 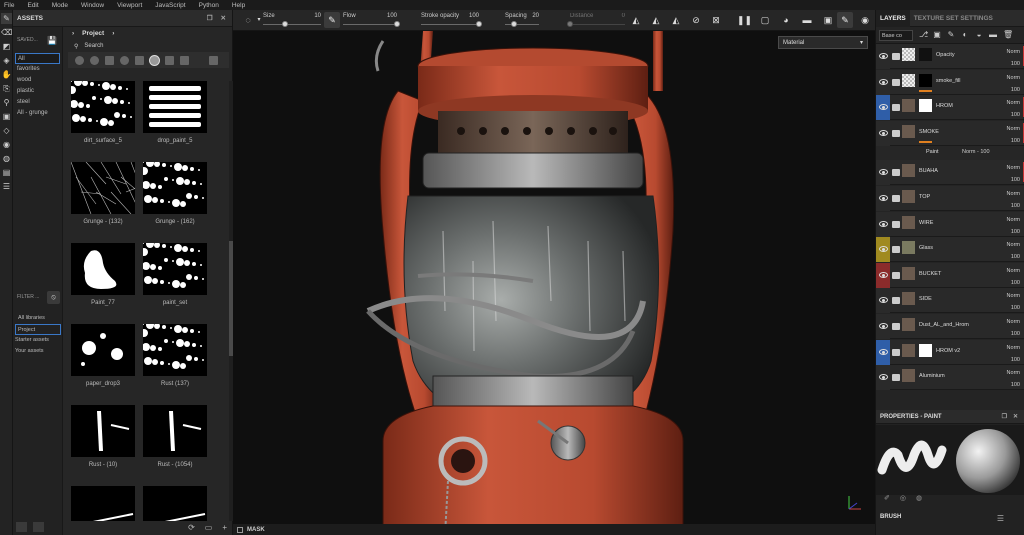 I want to click on tab-layers: LAYERS, so click(x=893, y=18).